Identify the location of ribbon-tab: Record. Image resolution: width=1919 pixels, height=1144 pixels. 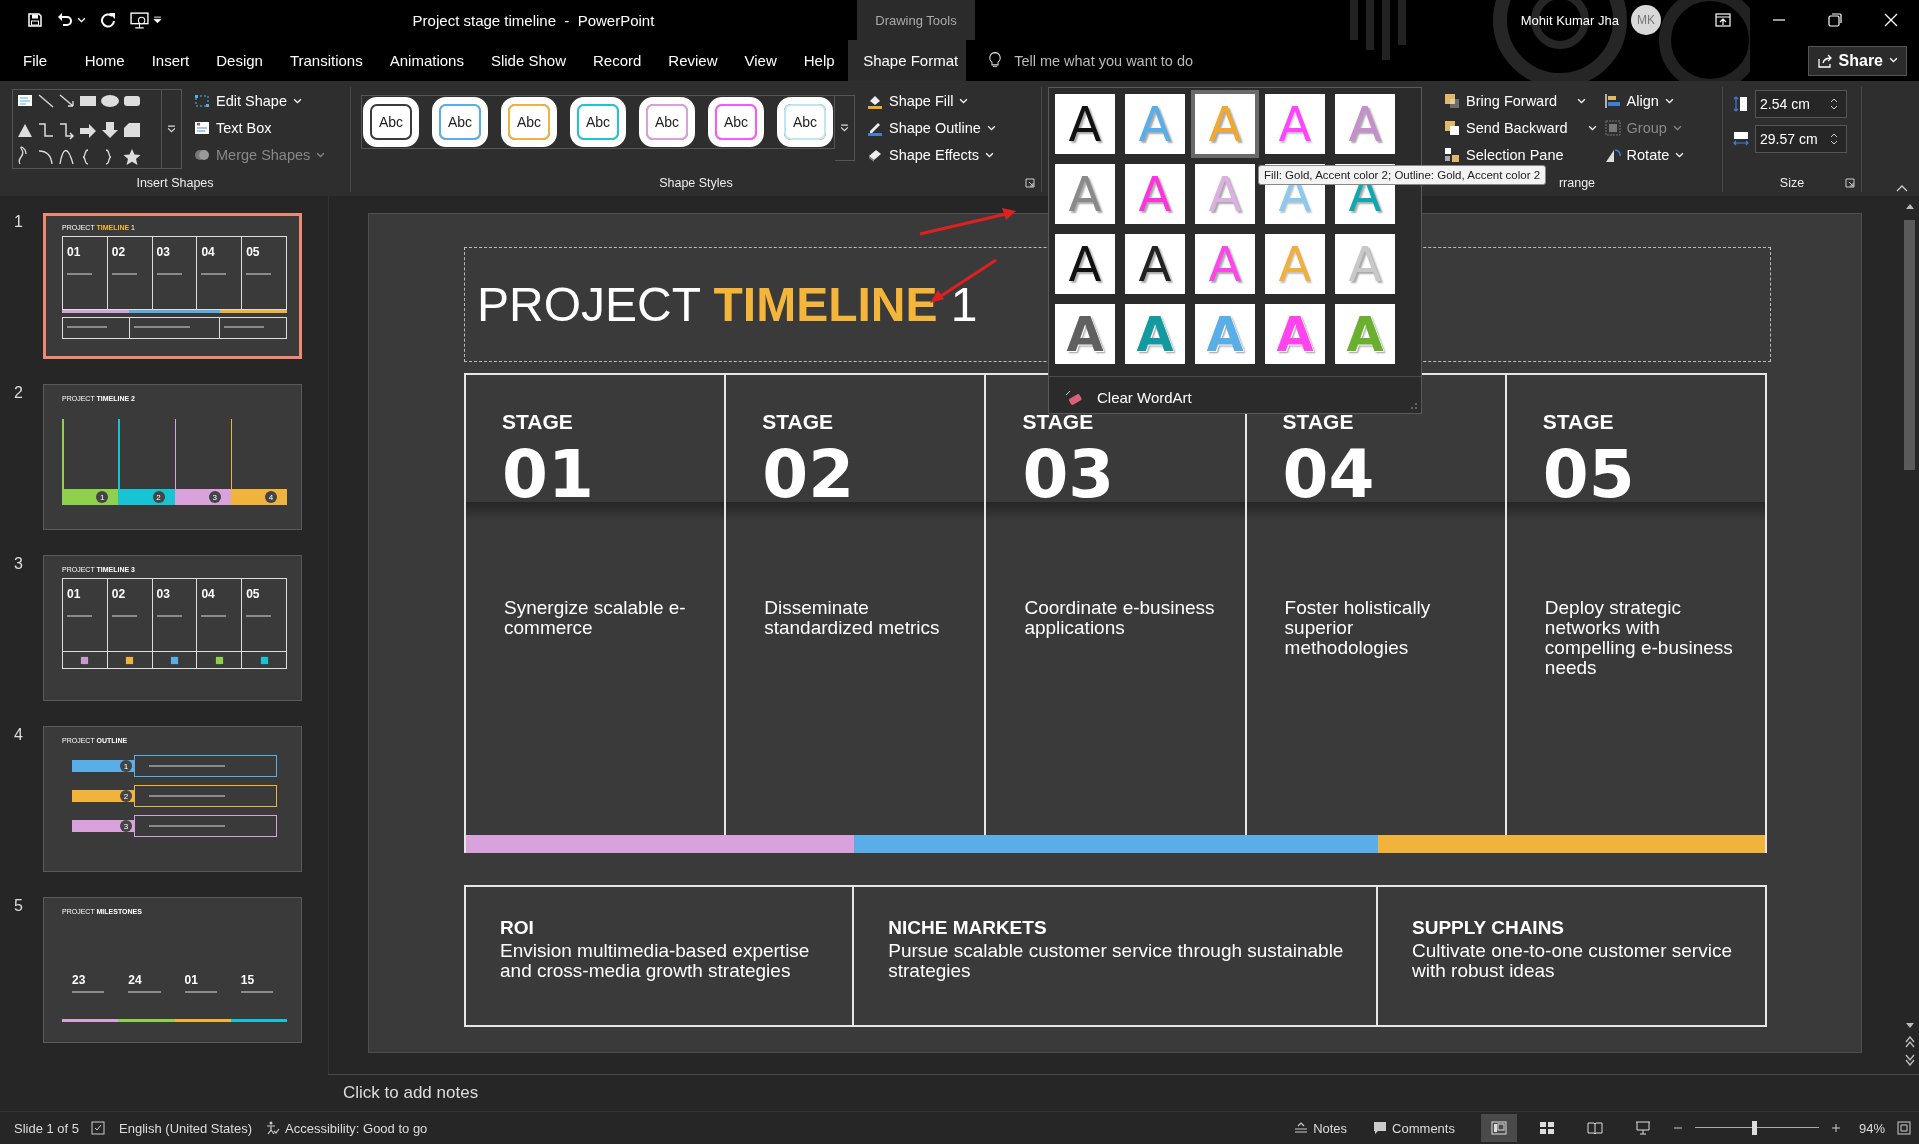
(617, 60).